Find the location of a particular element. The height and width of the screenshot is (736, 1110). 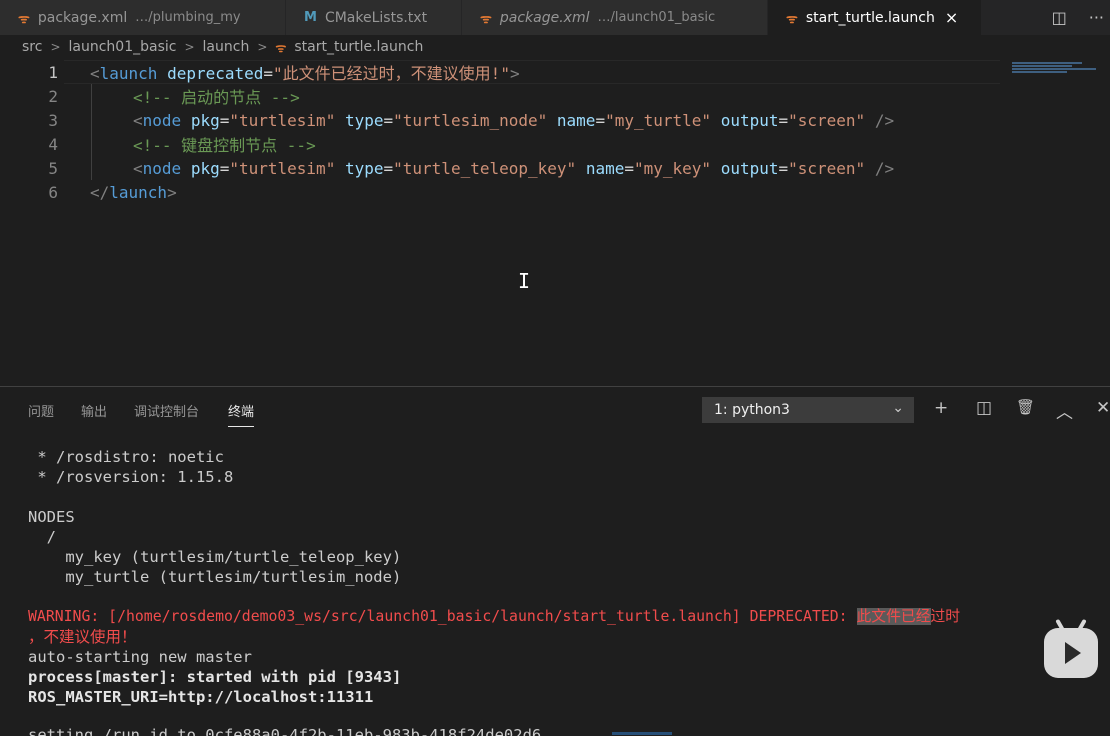

breadcrumb-item-launch01-basic: launch01_basic is located at coordinates (123, 47).